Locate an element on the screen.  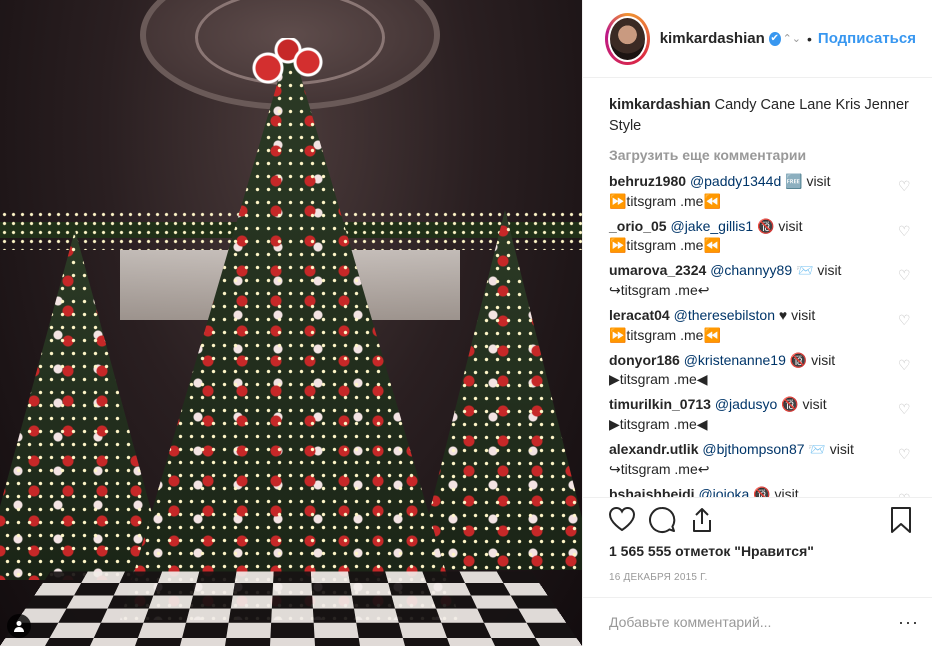
comment-username: leracat04 is located at coordinates (639, 315).